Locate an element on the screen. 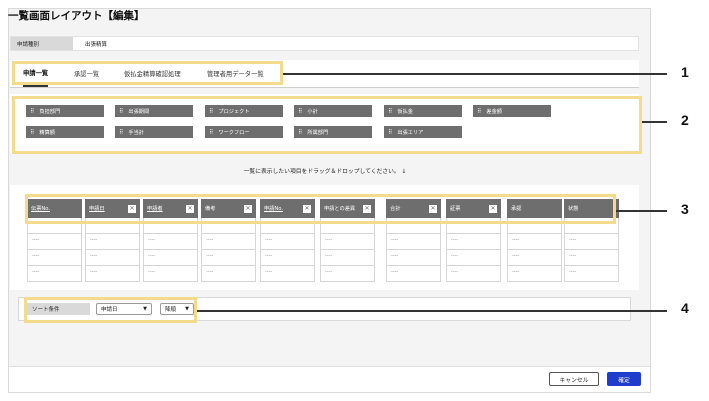 Image resolution: width=709 pixels, height=401 pixels. sort-order-select: 降順 ▼ is located at coordinates (177, 309).